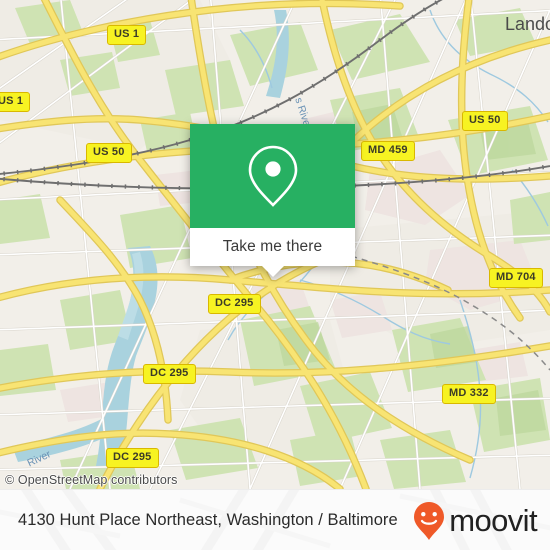  Describe the element at coordinates (91, 480) in the screenshot. I see `osm-attribution: © OpenStreetMap contributors` at that location.